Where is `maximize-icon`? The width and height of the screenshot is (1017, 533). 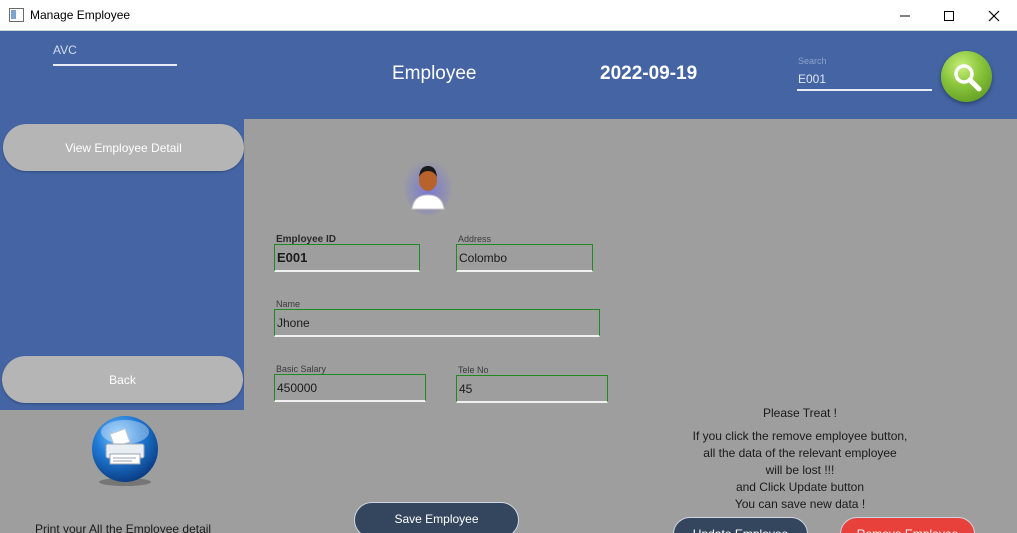 maximize-icon is located at coordinates (949, 15).